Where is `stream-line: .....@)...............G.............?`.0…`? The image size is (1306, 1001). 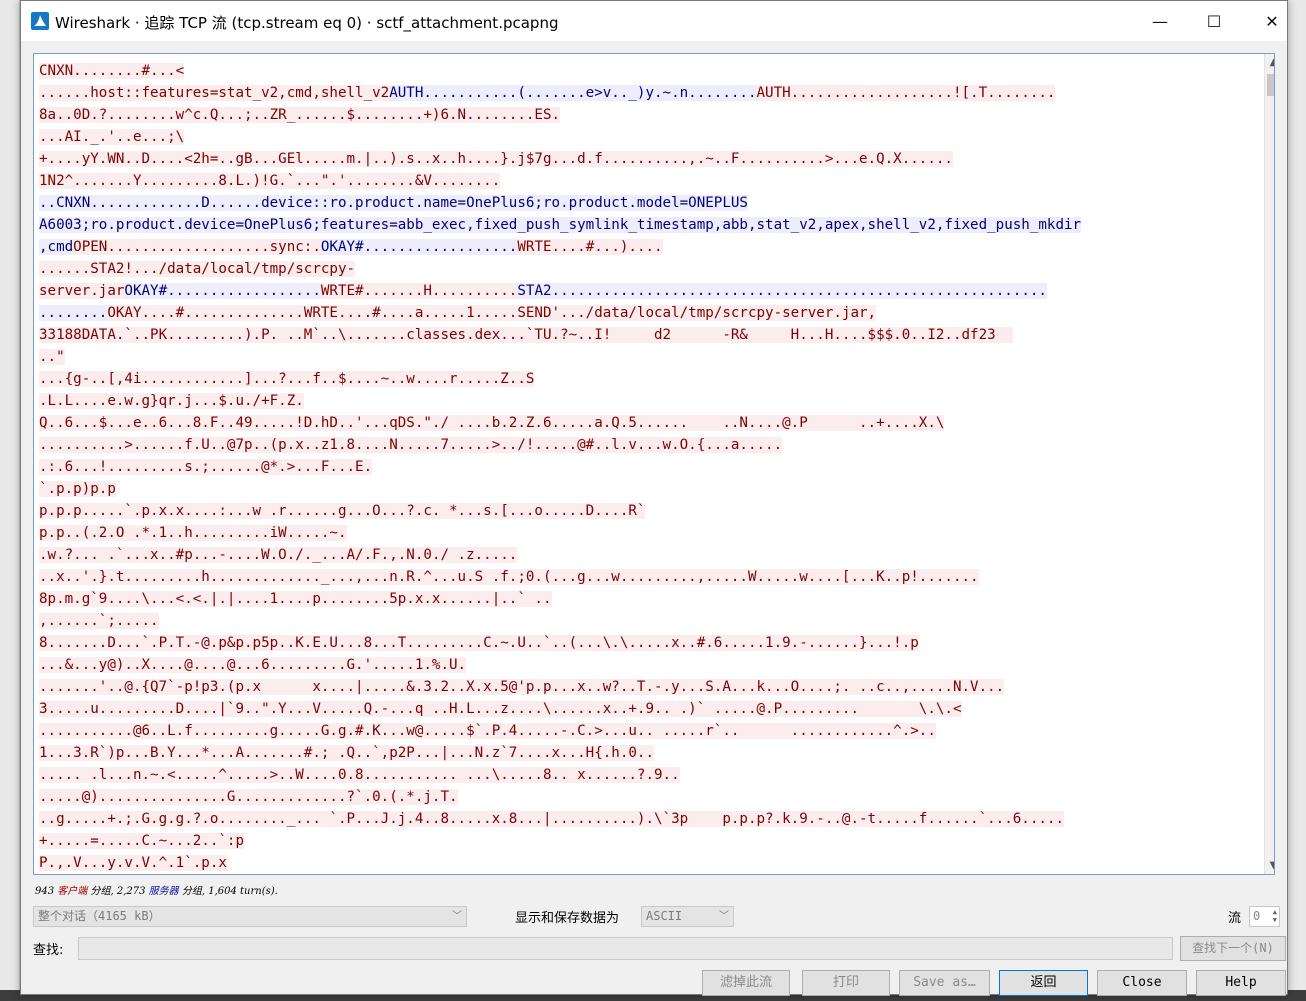
stream-line: .....@)...............G.............?`.0… is located at coordinates (649, 797).